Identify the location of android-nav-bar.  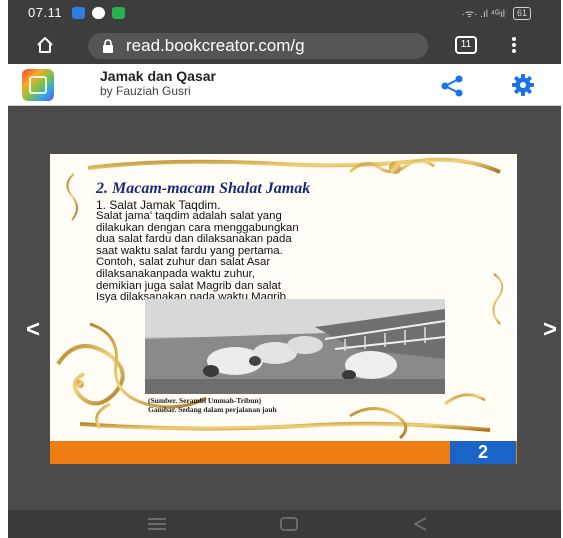
(284, 524).